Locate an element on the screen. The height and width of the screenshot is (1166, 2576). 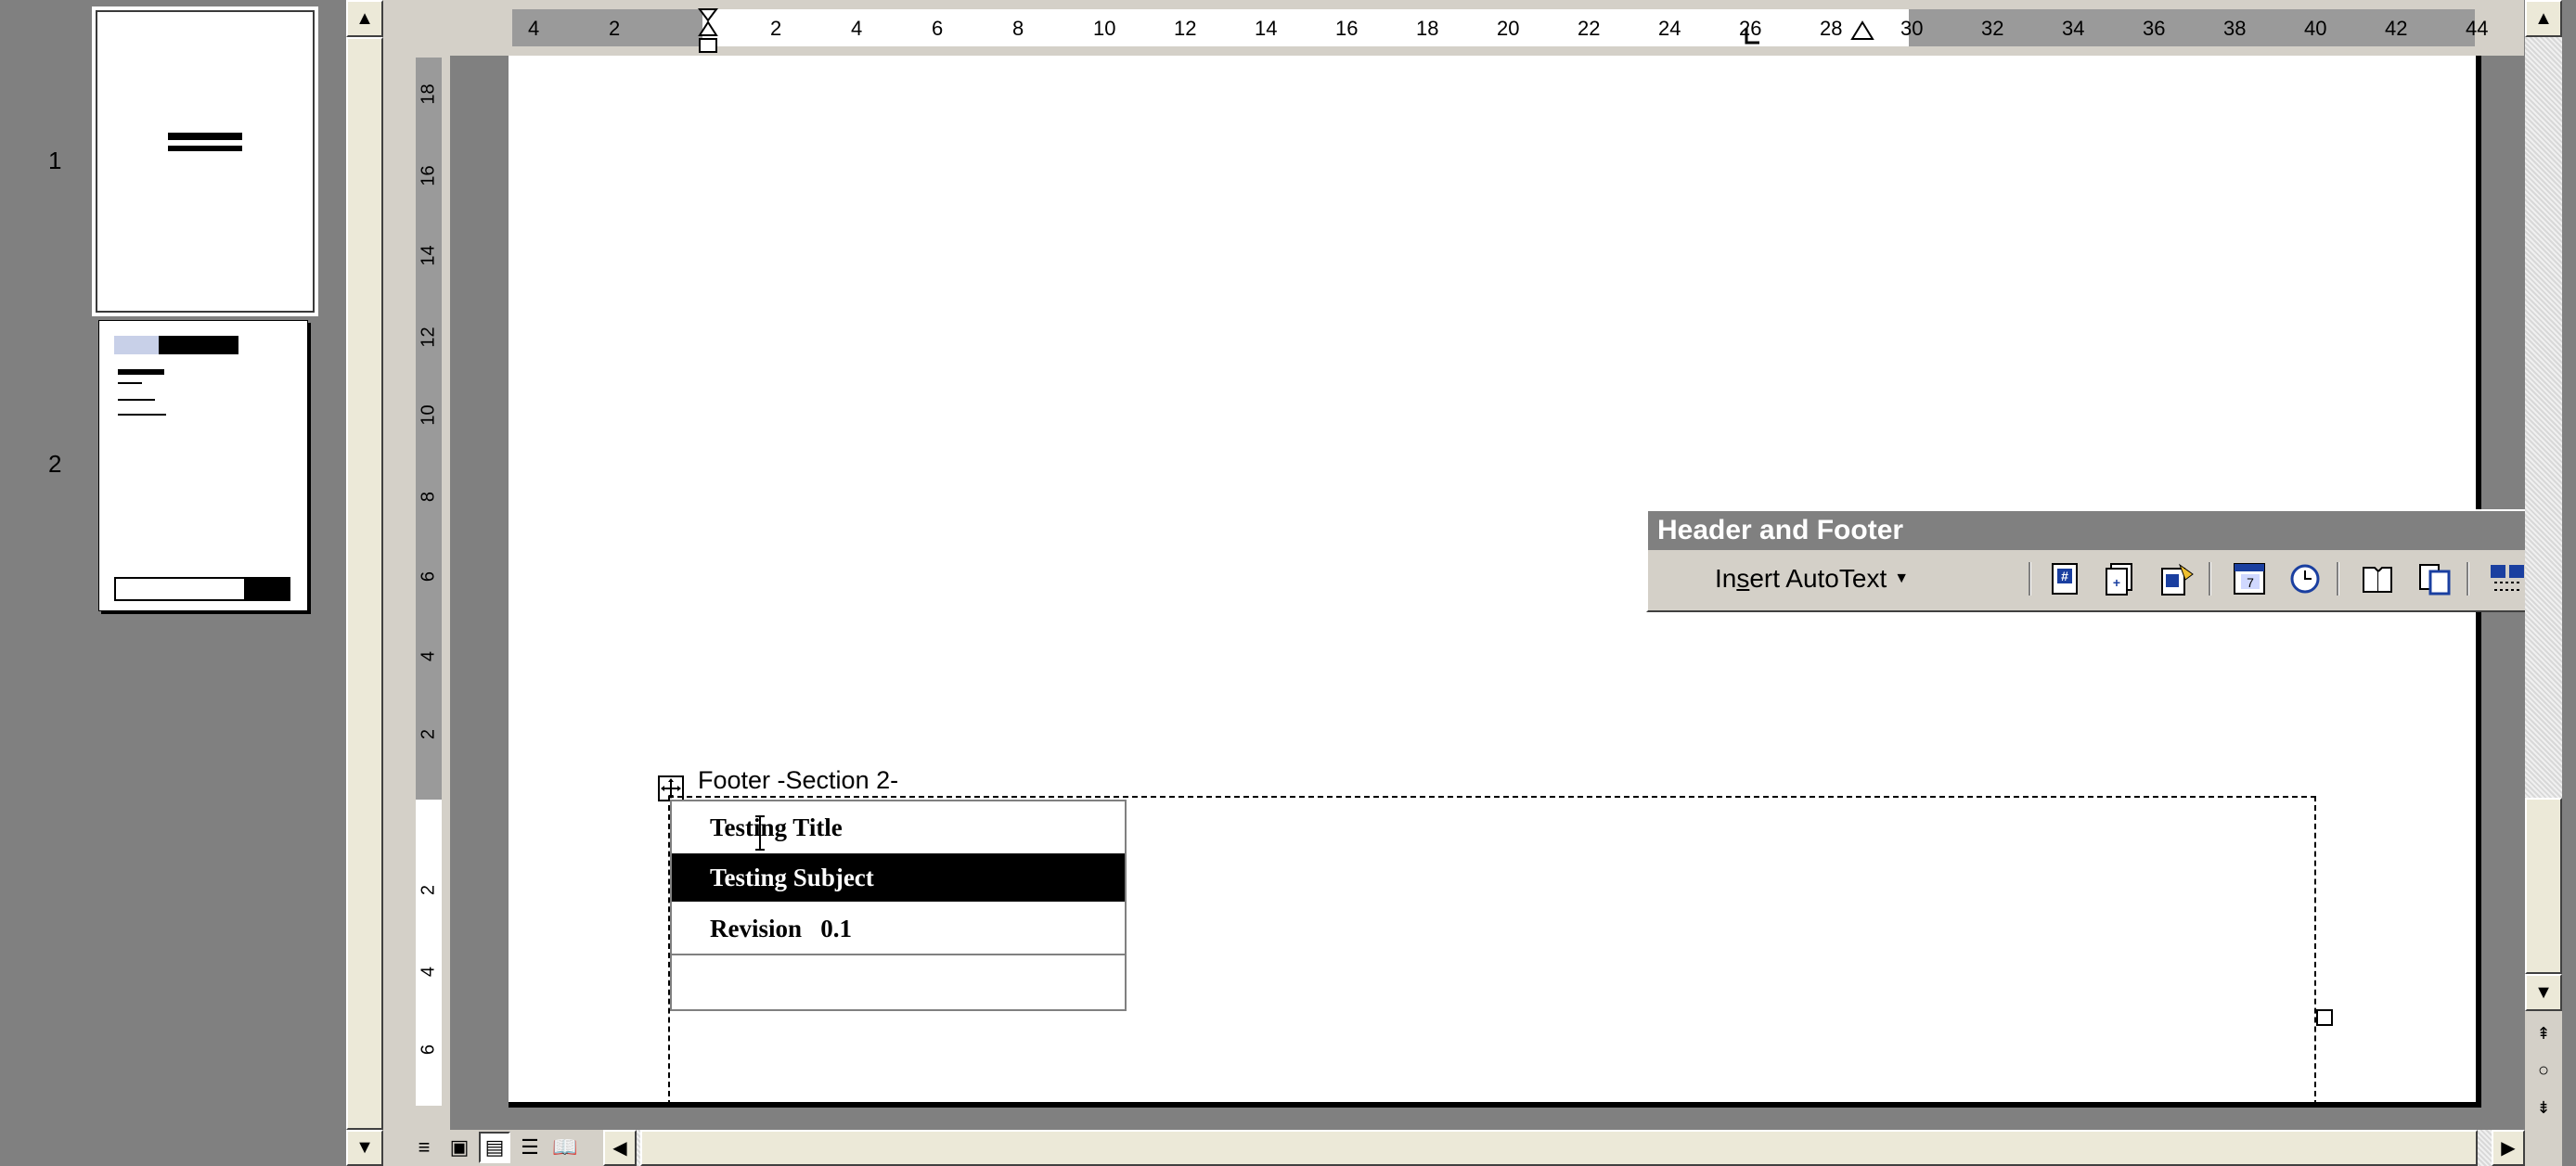
ruler-tick-label: 40 is located at coordinates (2315, 28).